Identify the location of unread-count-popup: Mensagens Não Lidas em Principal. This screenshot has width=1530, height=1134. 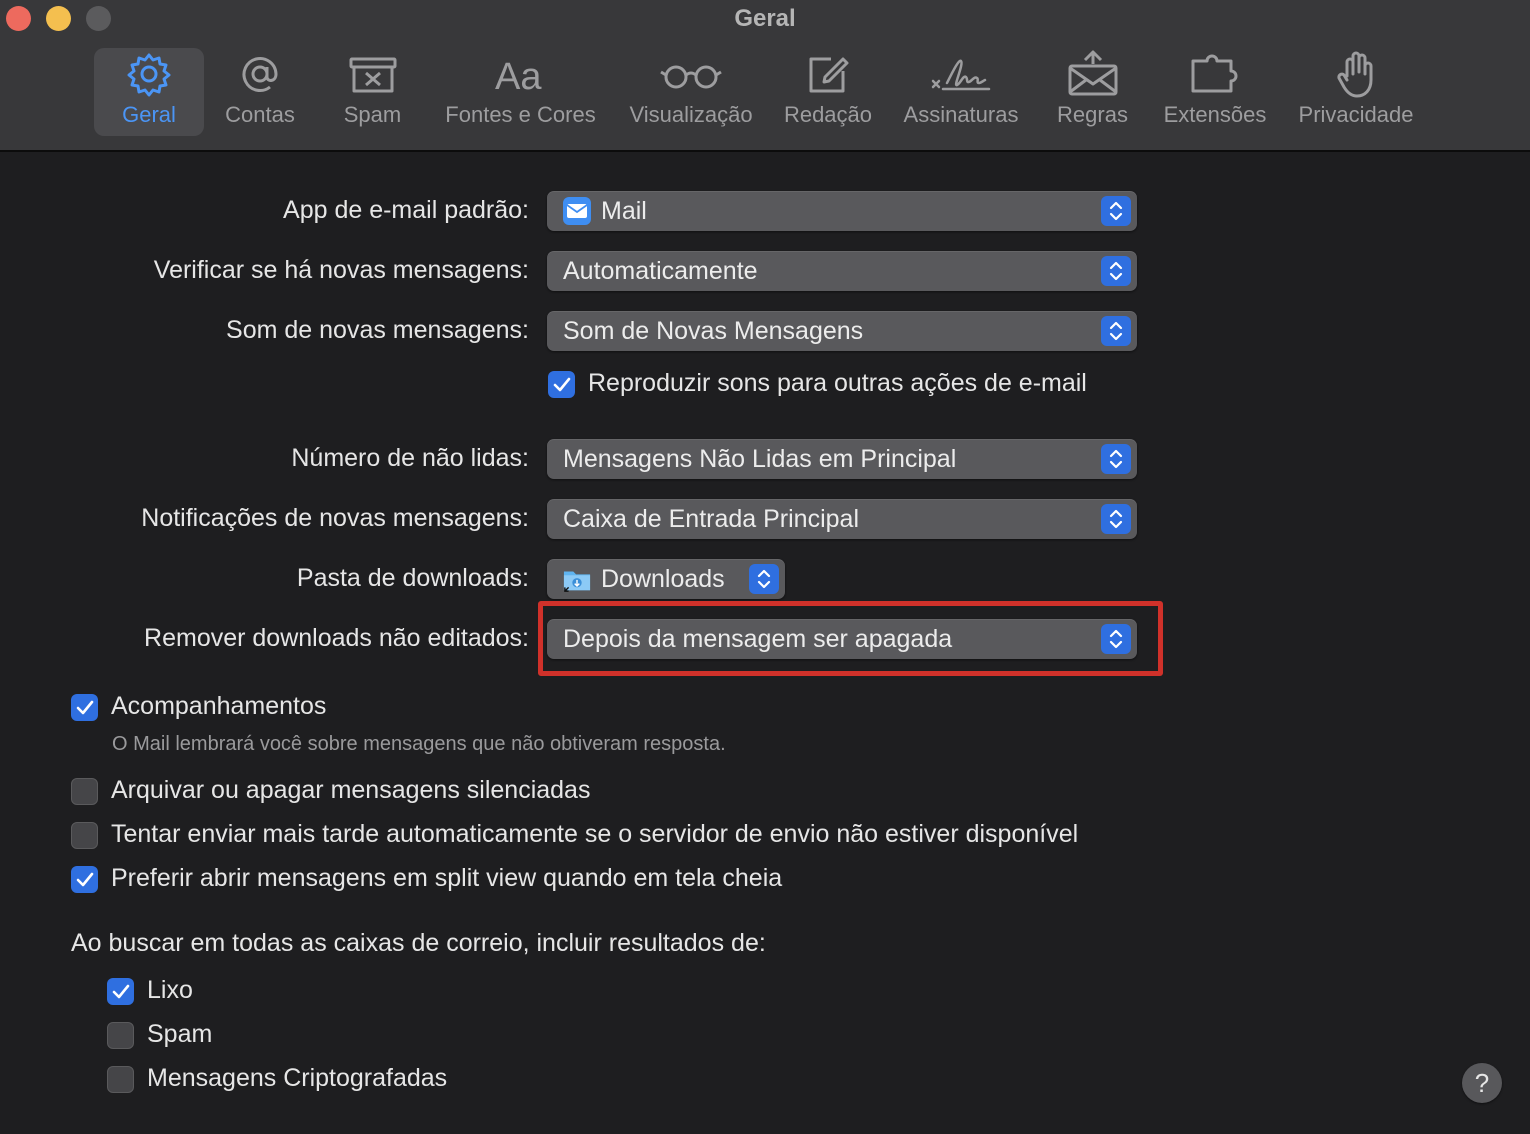
(842, 459).